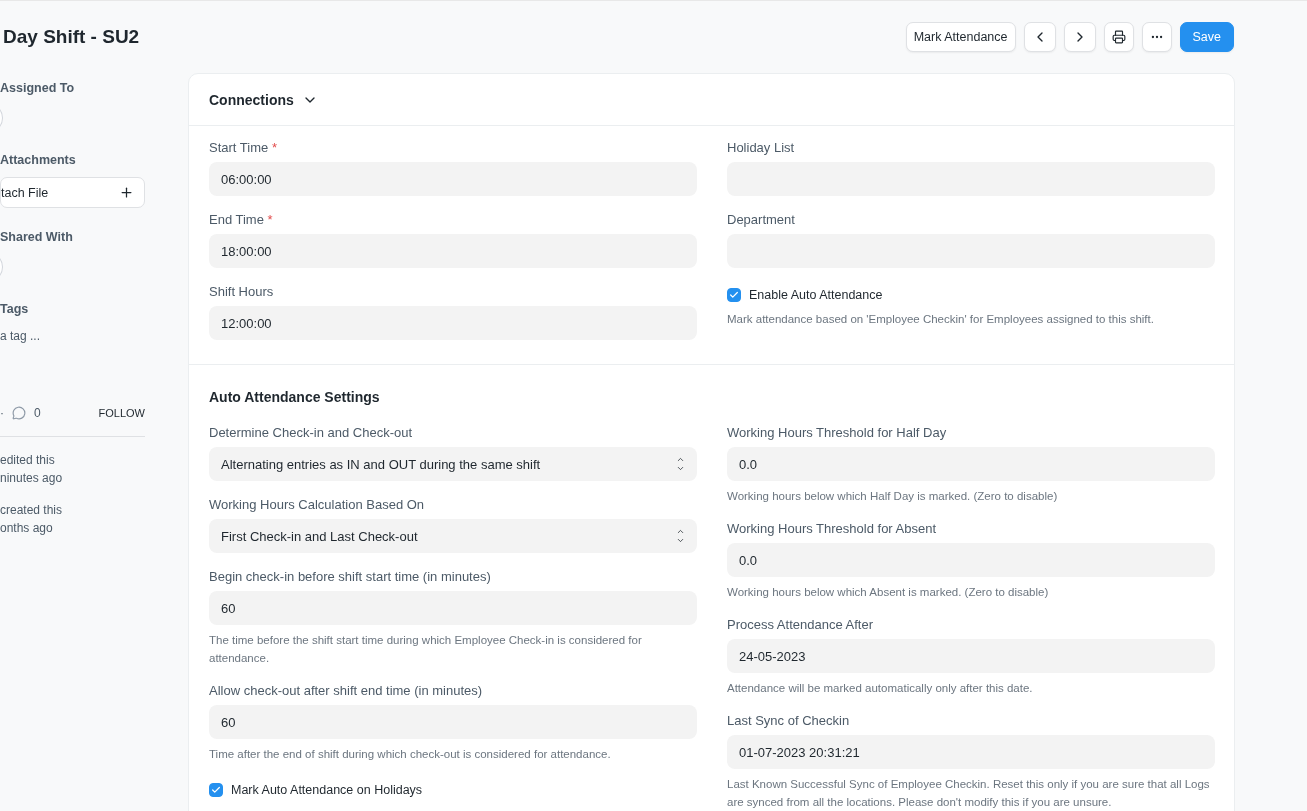 The image size is (1307, 811). Describe the element at coordinates (295, 397) in the screenshot. I see `section-title: Auto Attendance Settings` at that location.